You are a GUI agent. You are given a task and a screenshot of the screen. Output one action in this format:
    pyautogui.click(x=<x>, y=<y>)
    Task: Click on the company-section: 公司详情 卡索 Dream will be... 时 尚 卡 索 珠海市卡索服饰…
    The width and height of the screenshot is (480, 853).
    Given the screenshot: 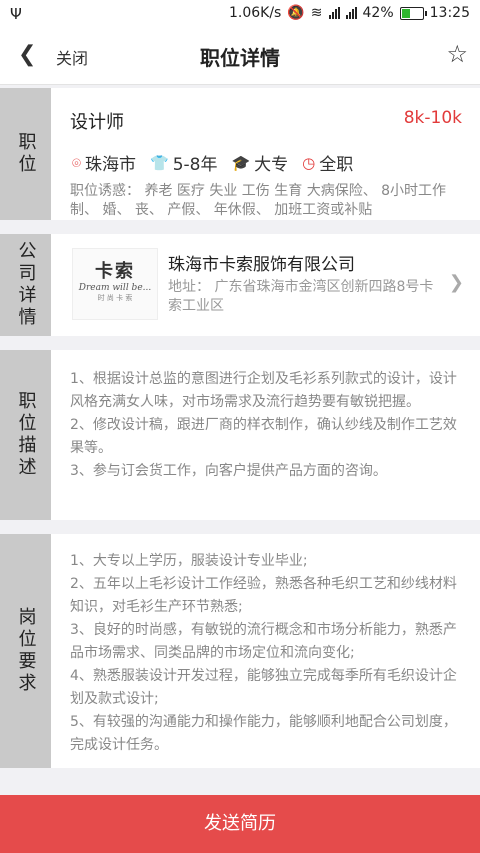 What is the action you would take?
    pyautogui.click(x=240, y=285)
    